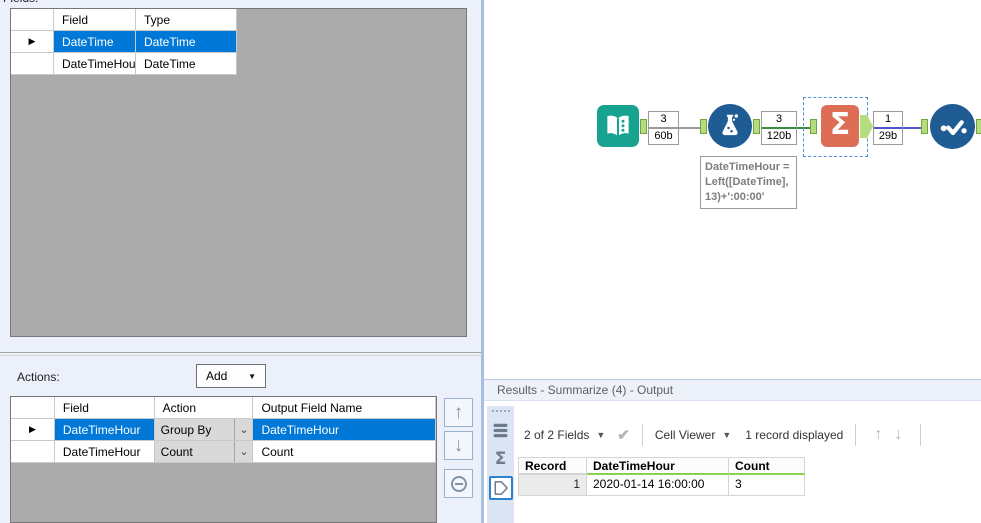 This screenshot has height=523, width=981. What do you see at coordinates (658, 485) in the screenshot?
I see `datetimehour-cell: 2020-01-14 16:00:00` at bounding box center [658, 485].